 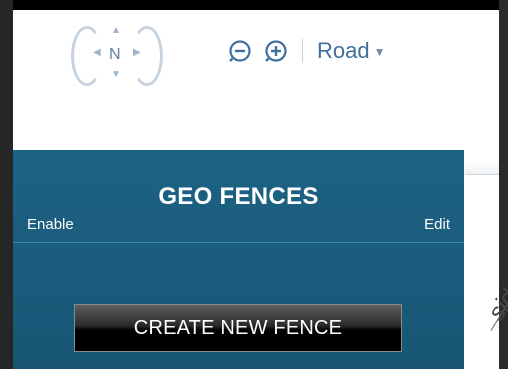 What do you see at coordinates (343, 50) in the screenshot?
I see `map-type-label: Road` at bounding box center [343, 50].